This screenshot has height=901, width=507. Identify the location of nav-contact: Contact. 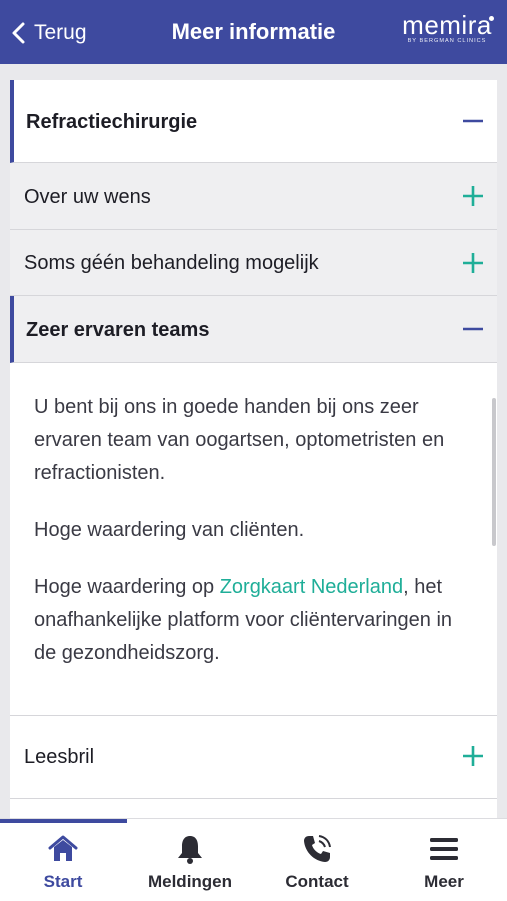
(317, 860).